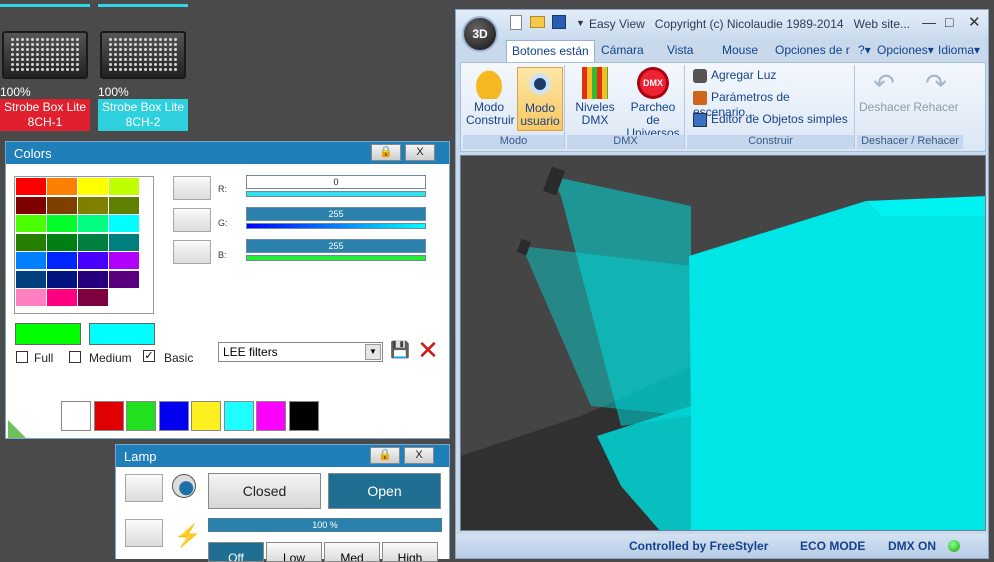  What do you see at coordinates (149, 356) in the screenshot?
I see `basic-checkbox: ✓` at bounding box center [149, 356].